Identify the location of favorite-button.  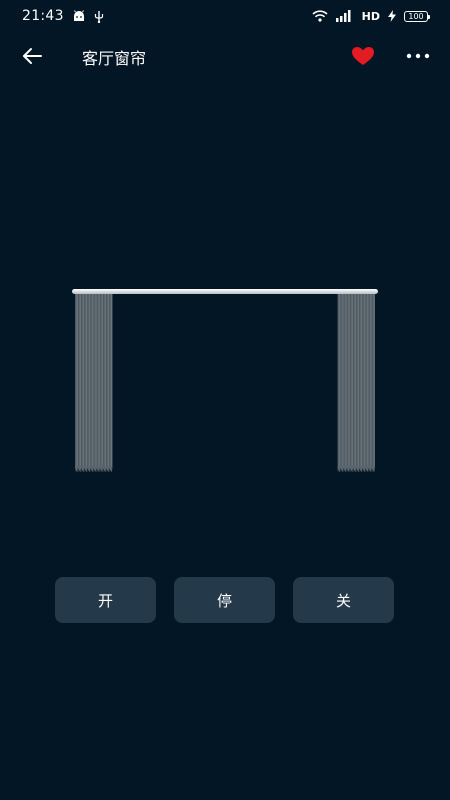
(363, 56).